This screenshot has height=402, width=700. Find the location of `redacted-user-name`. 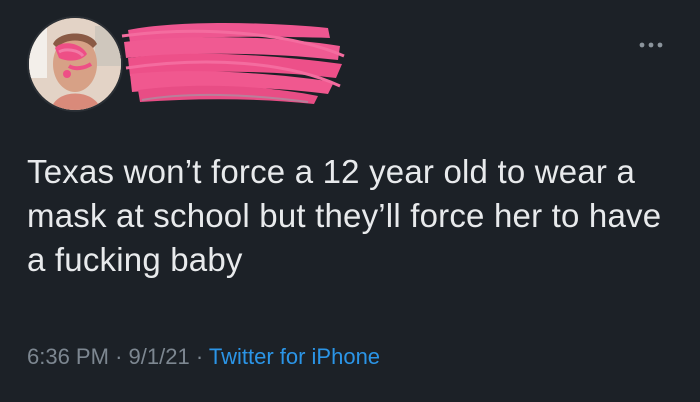

redacted-user-name is located at coordinates (233, 63).